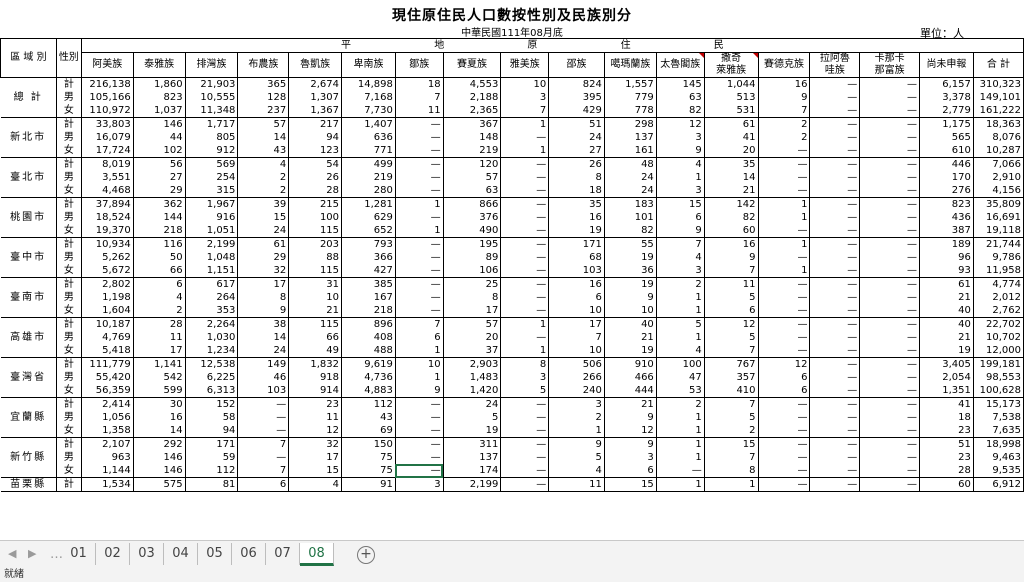  Describe the element at coordinates (315, 84) in the screenshot. I see `value-cell: 2,674` at that location.